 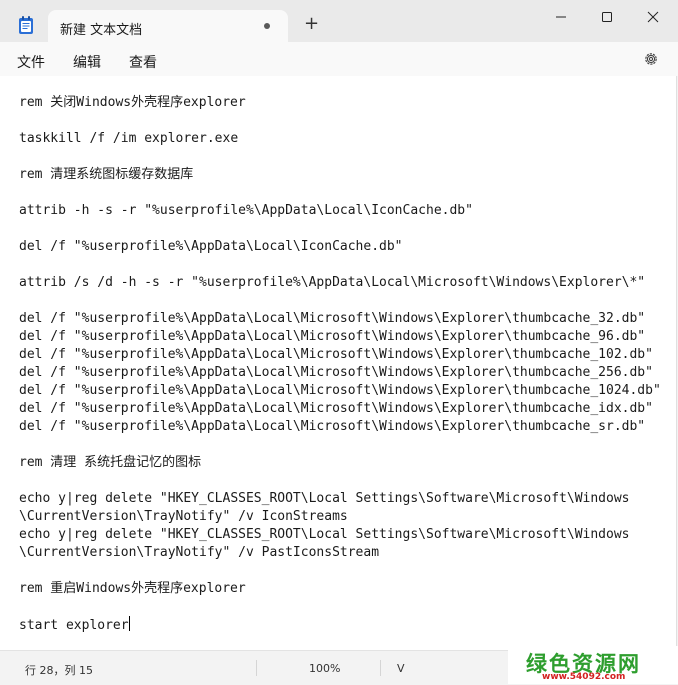 I want to click on editor-line: rem 关闭Windows外壳程序explorer, so click(x=132, y=102).